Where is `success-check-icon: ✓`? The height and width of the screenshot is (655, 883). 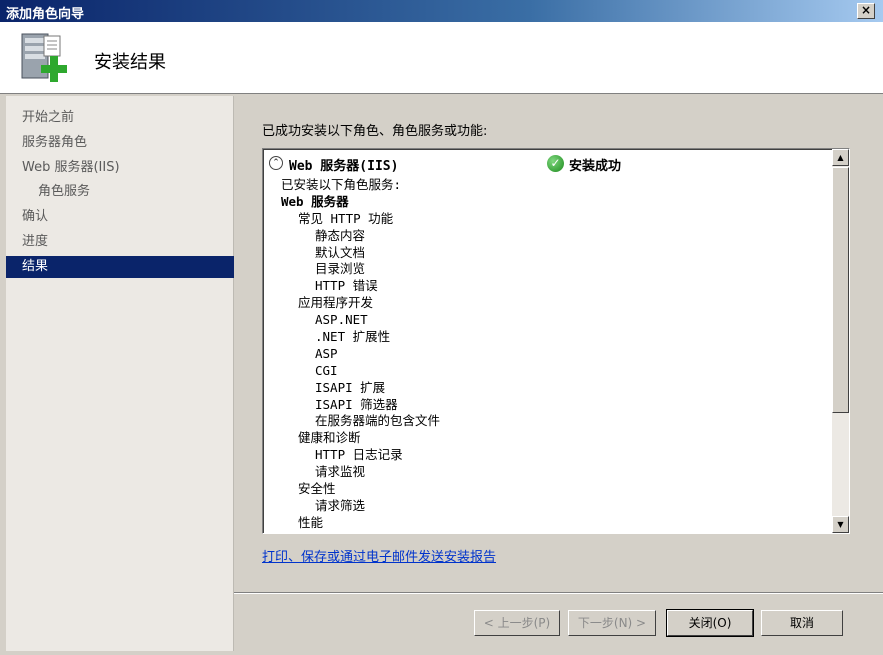 success-check-icon: ✓ is located at coordinates (555, 163).